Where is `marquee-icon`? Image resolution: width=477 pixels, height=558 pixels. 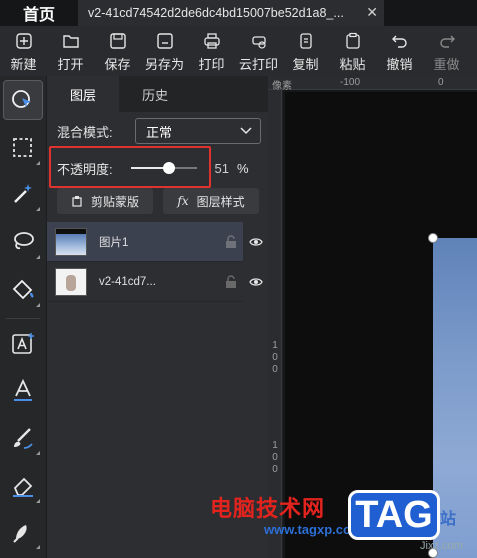
marquee-icon is located at coordinates (22, 147).